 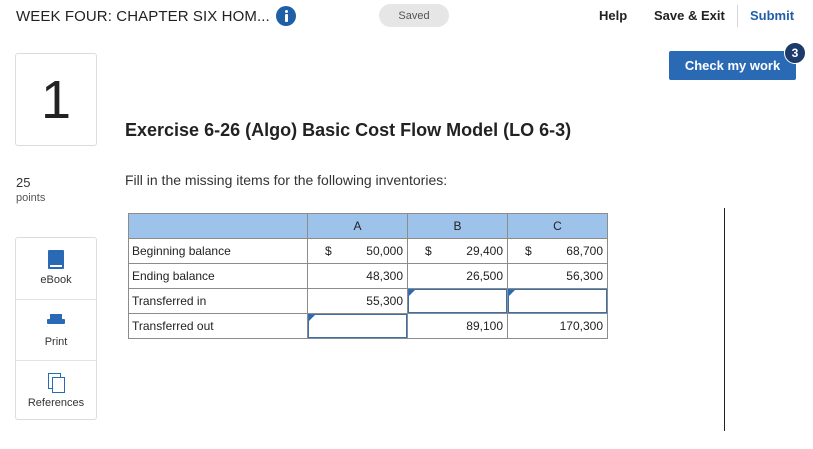 What do you see at coordinates (581, 326) in the screenshot?
I see `cell-value: 170,300` at bounding box center [581, 326].